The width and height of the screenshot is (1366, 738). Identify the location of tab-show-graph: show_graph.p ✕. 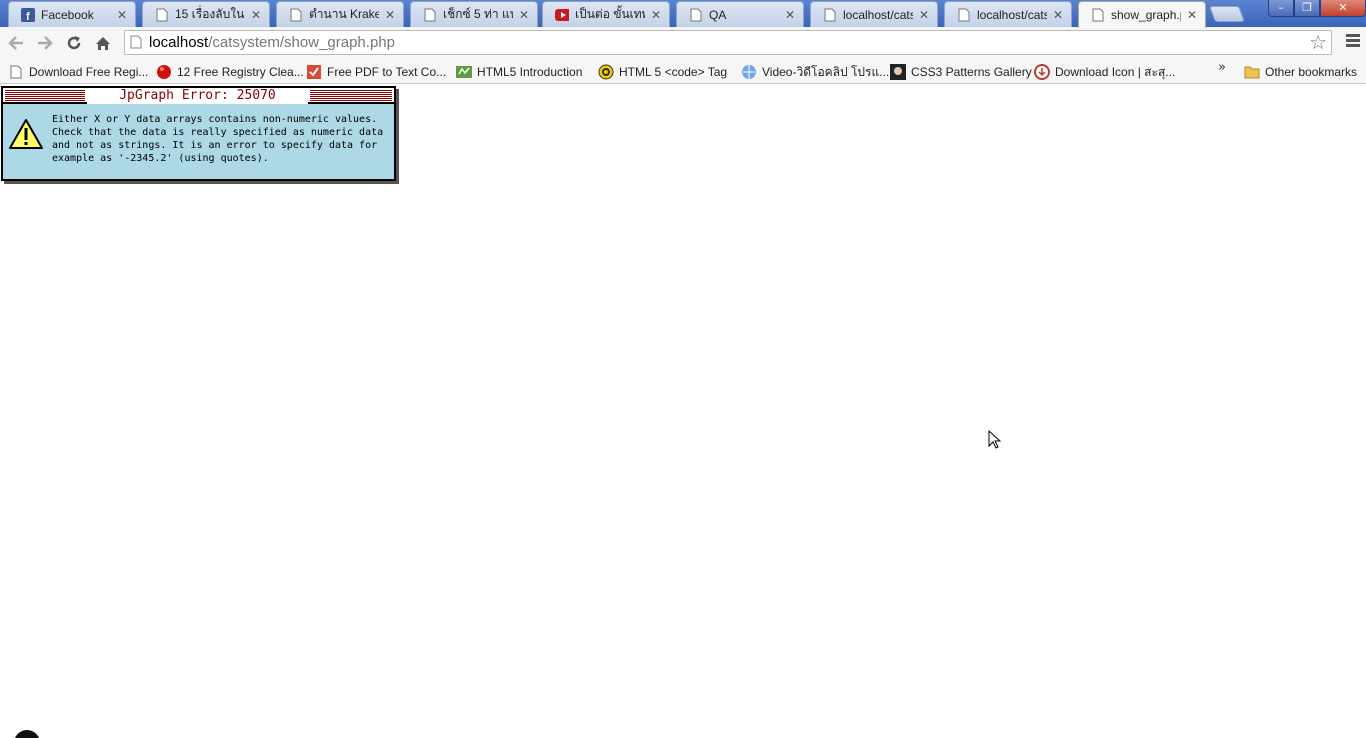
(1142, 14).